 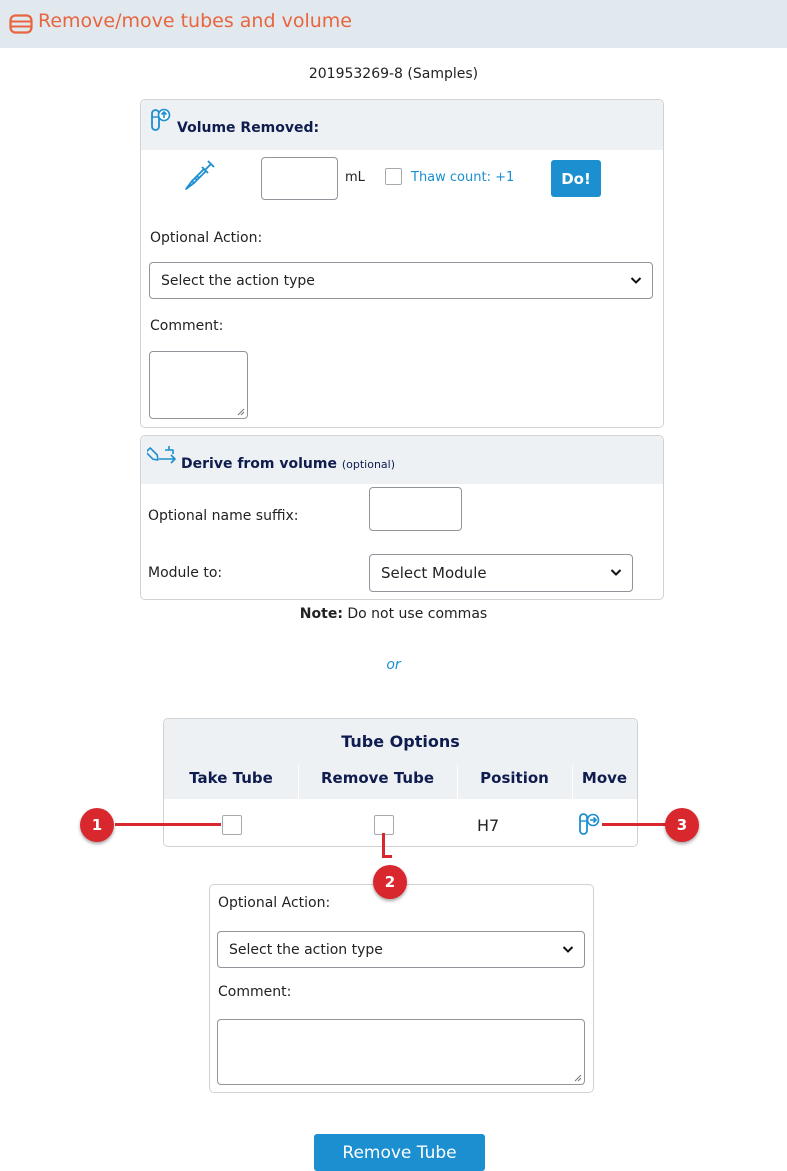 I want to click on callout-3-line, so click(x=635, y=824).